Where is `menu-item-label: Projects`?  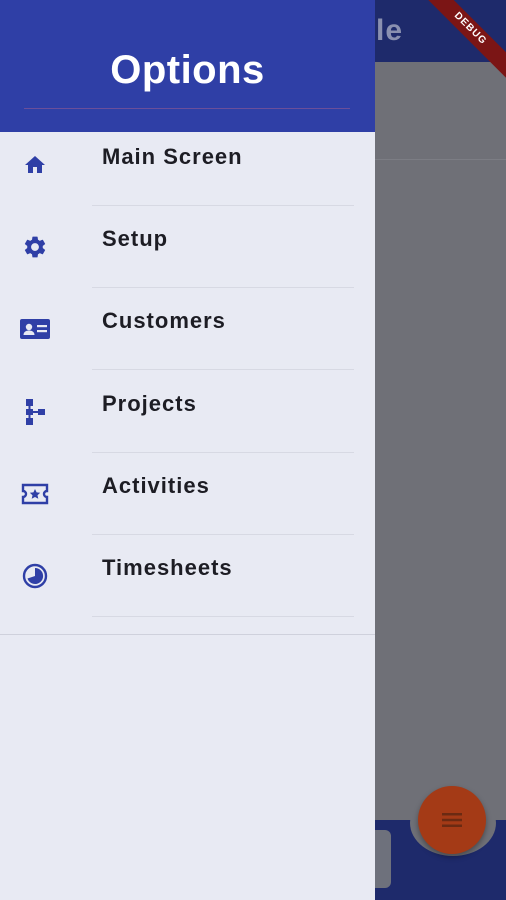 menu-item-label: Projects is located at coordinates (149, 403).